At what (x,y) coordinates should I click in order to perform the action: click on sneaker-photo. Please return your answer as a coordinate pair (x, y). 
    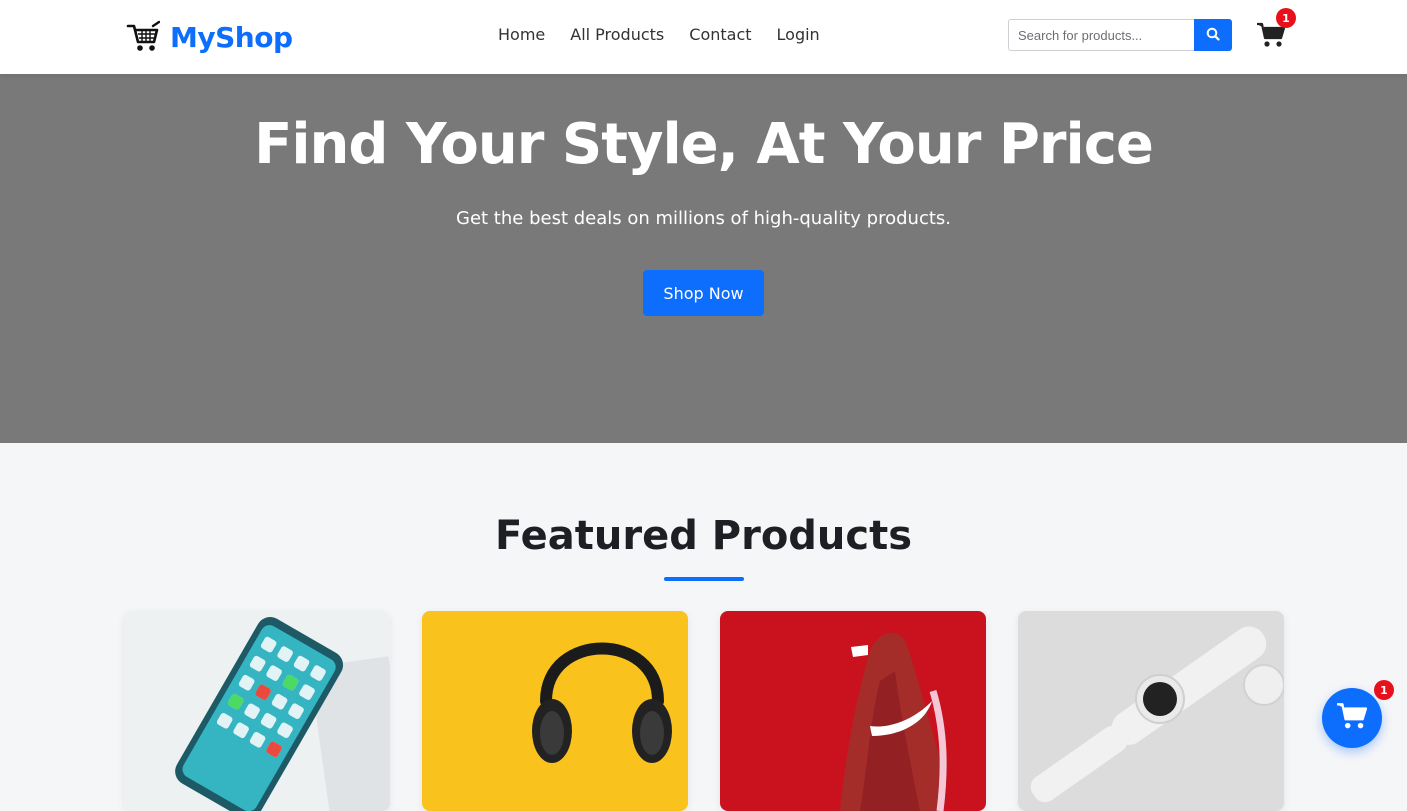
    Looking at the image, I should click on (853, 711).